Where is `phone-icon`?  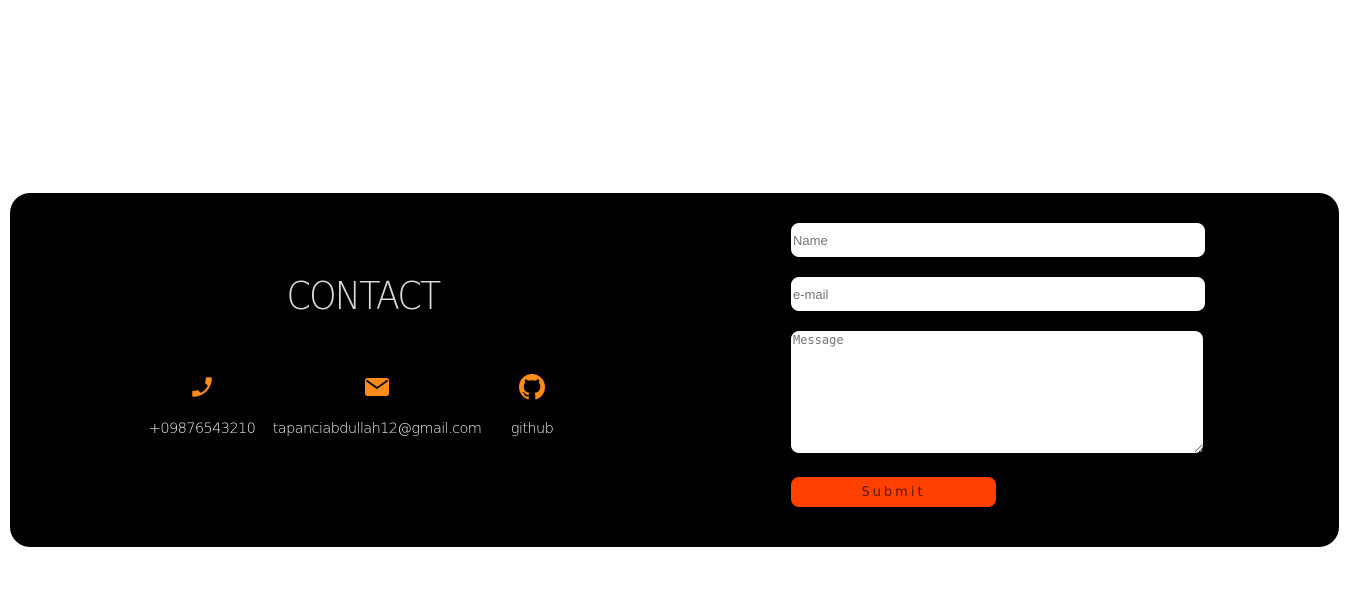 phone-icon is located at coordinates (202, 387).